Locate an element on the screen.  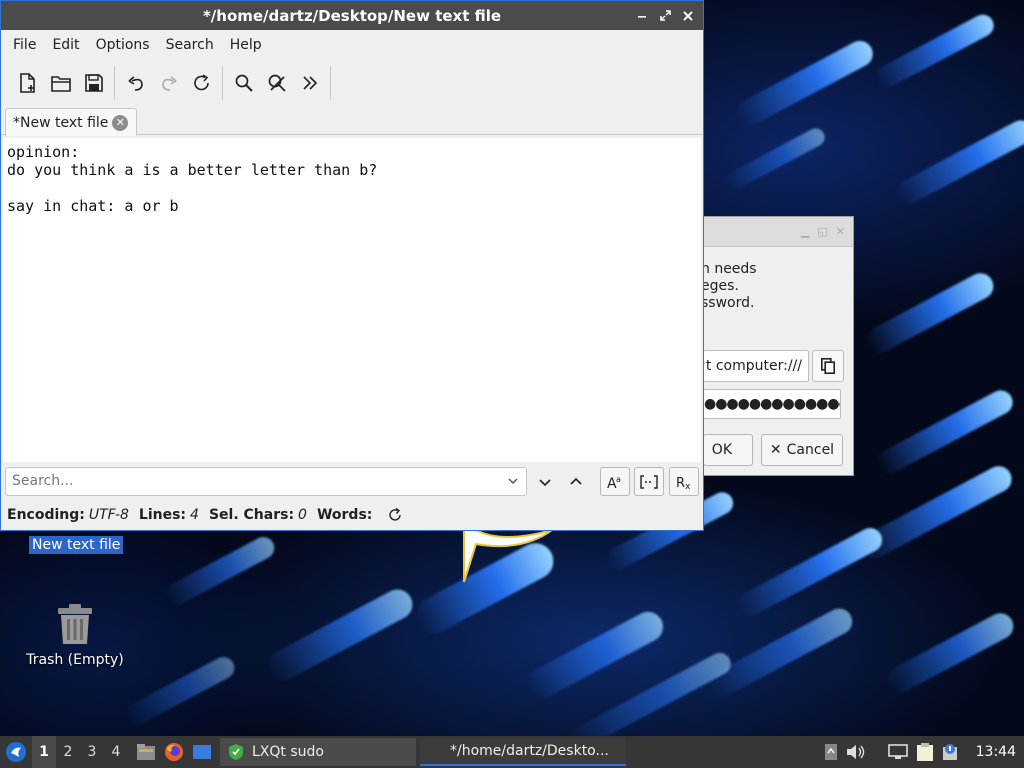
menu-help: Help is located at coordinates (246, 45).